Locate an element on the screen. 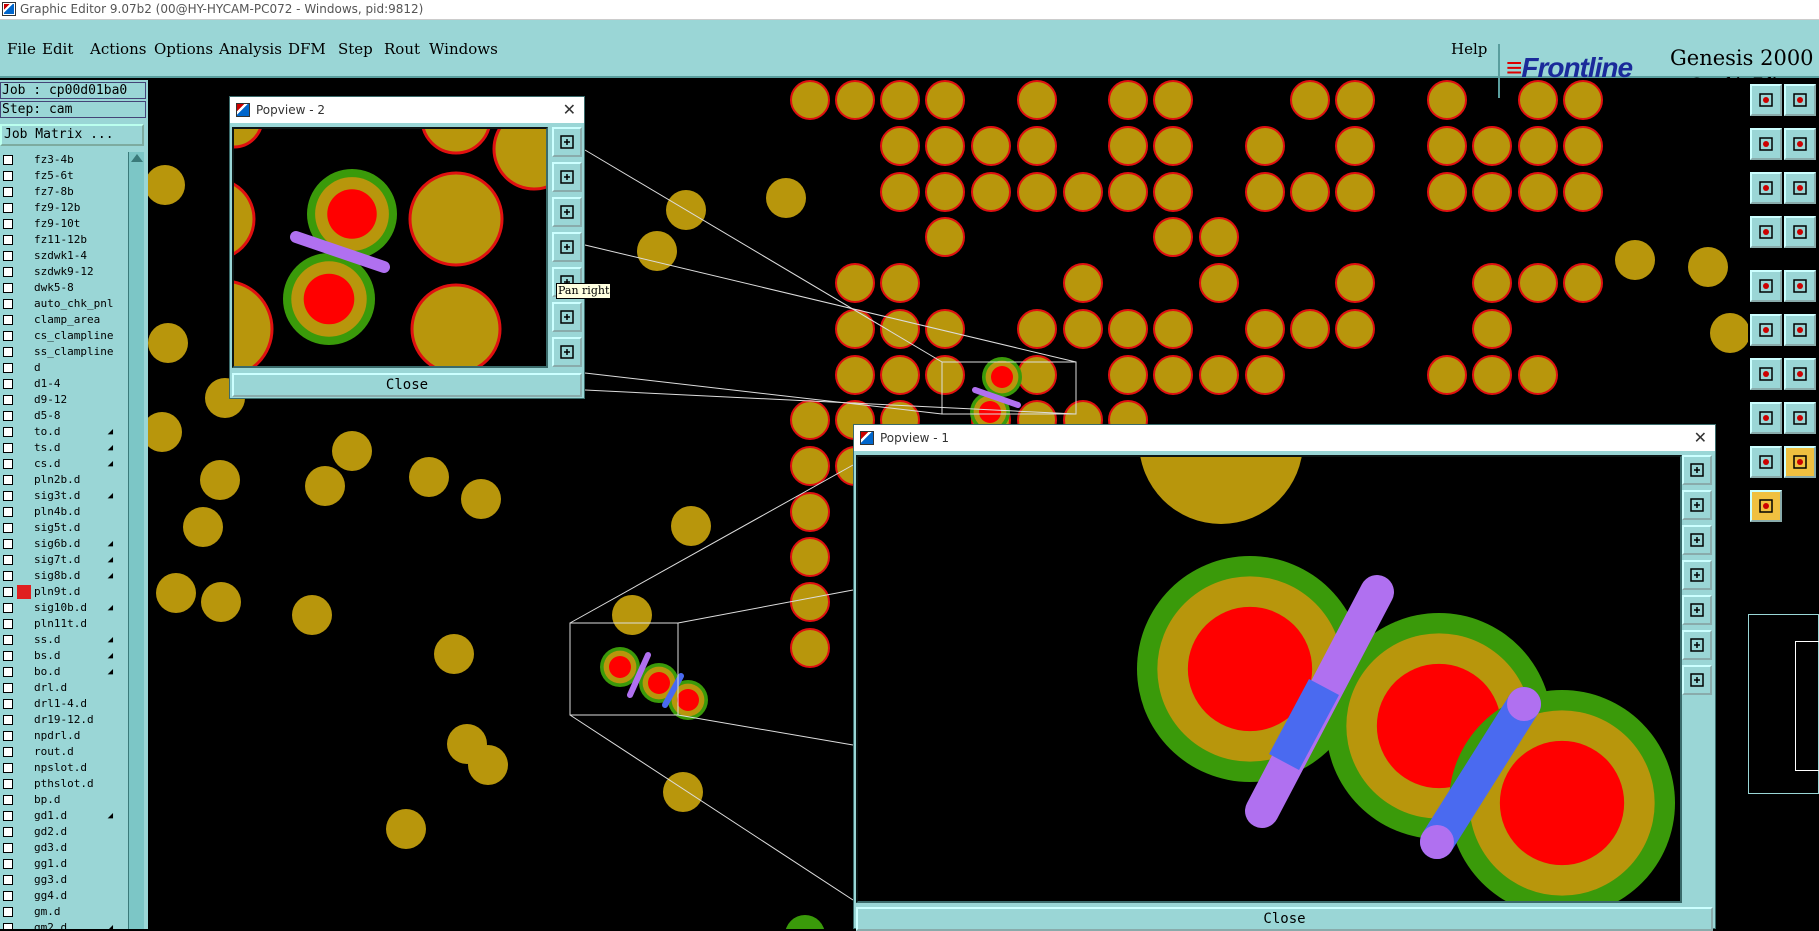  layer-row: pln4b.d is located at coordinates (59, 512).